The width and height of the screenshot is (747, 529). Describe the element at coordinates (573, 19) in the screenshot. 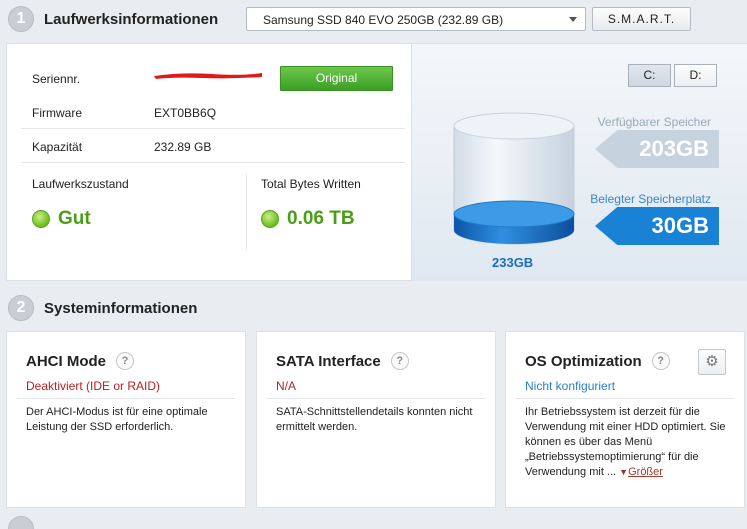

I see `chevron-down-icon` at that location.